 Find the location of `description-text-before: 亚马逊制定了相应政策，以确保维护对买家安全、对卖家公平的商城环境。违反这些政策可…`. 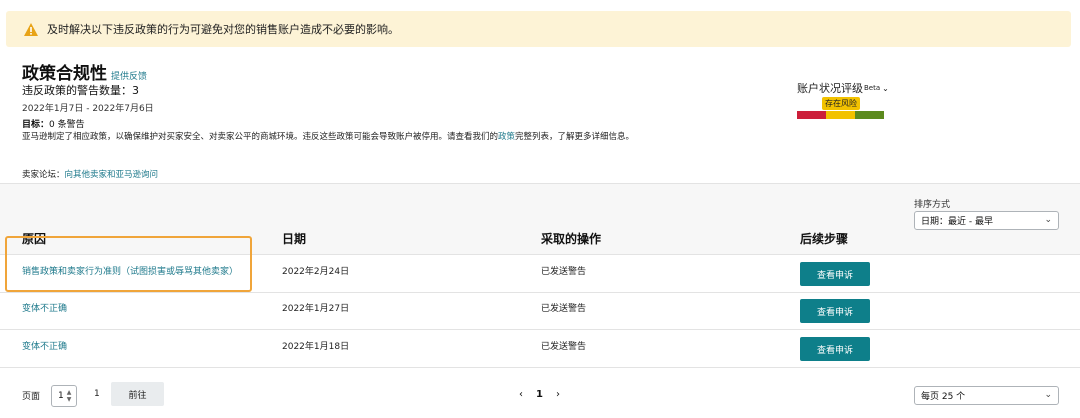

description-text-before: 亚马逊制定了相应政策，以确保维护对买家安全、对卖家公平的商城环境。违反这些政策可… is located at coordinates (260, 137).